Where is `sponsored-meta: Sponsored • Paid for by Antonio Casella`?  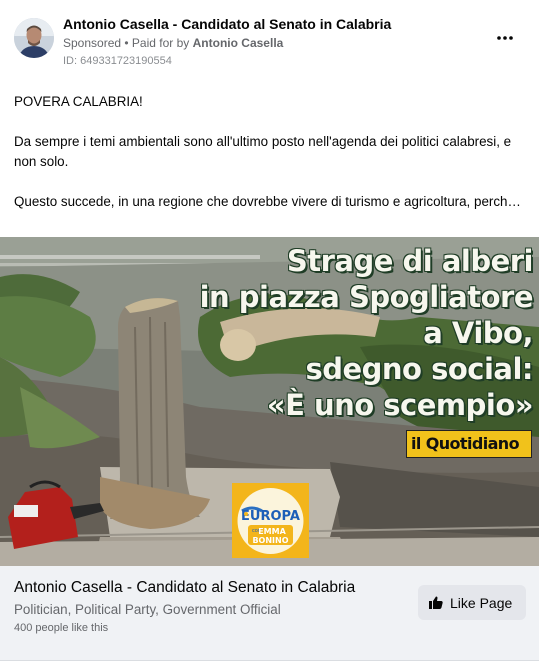
sponsored-meta: Sponsored • Paid for by Antonio Casella is located at coordinates (173, 43).